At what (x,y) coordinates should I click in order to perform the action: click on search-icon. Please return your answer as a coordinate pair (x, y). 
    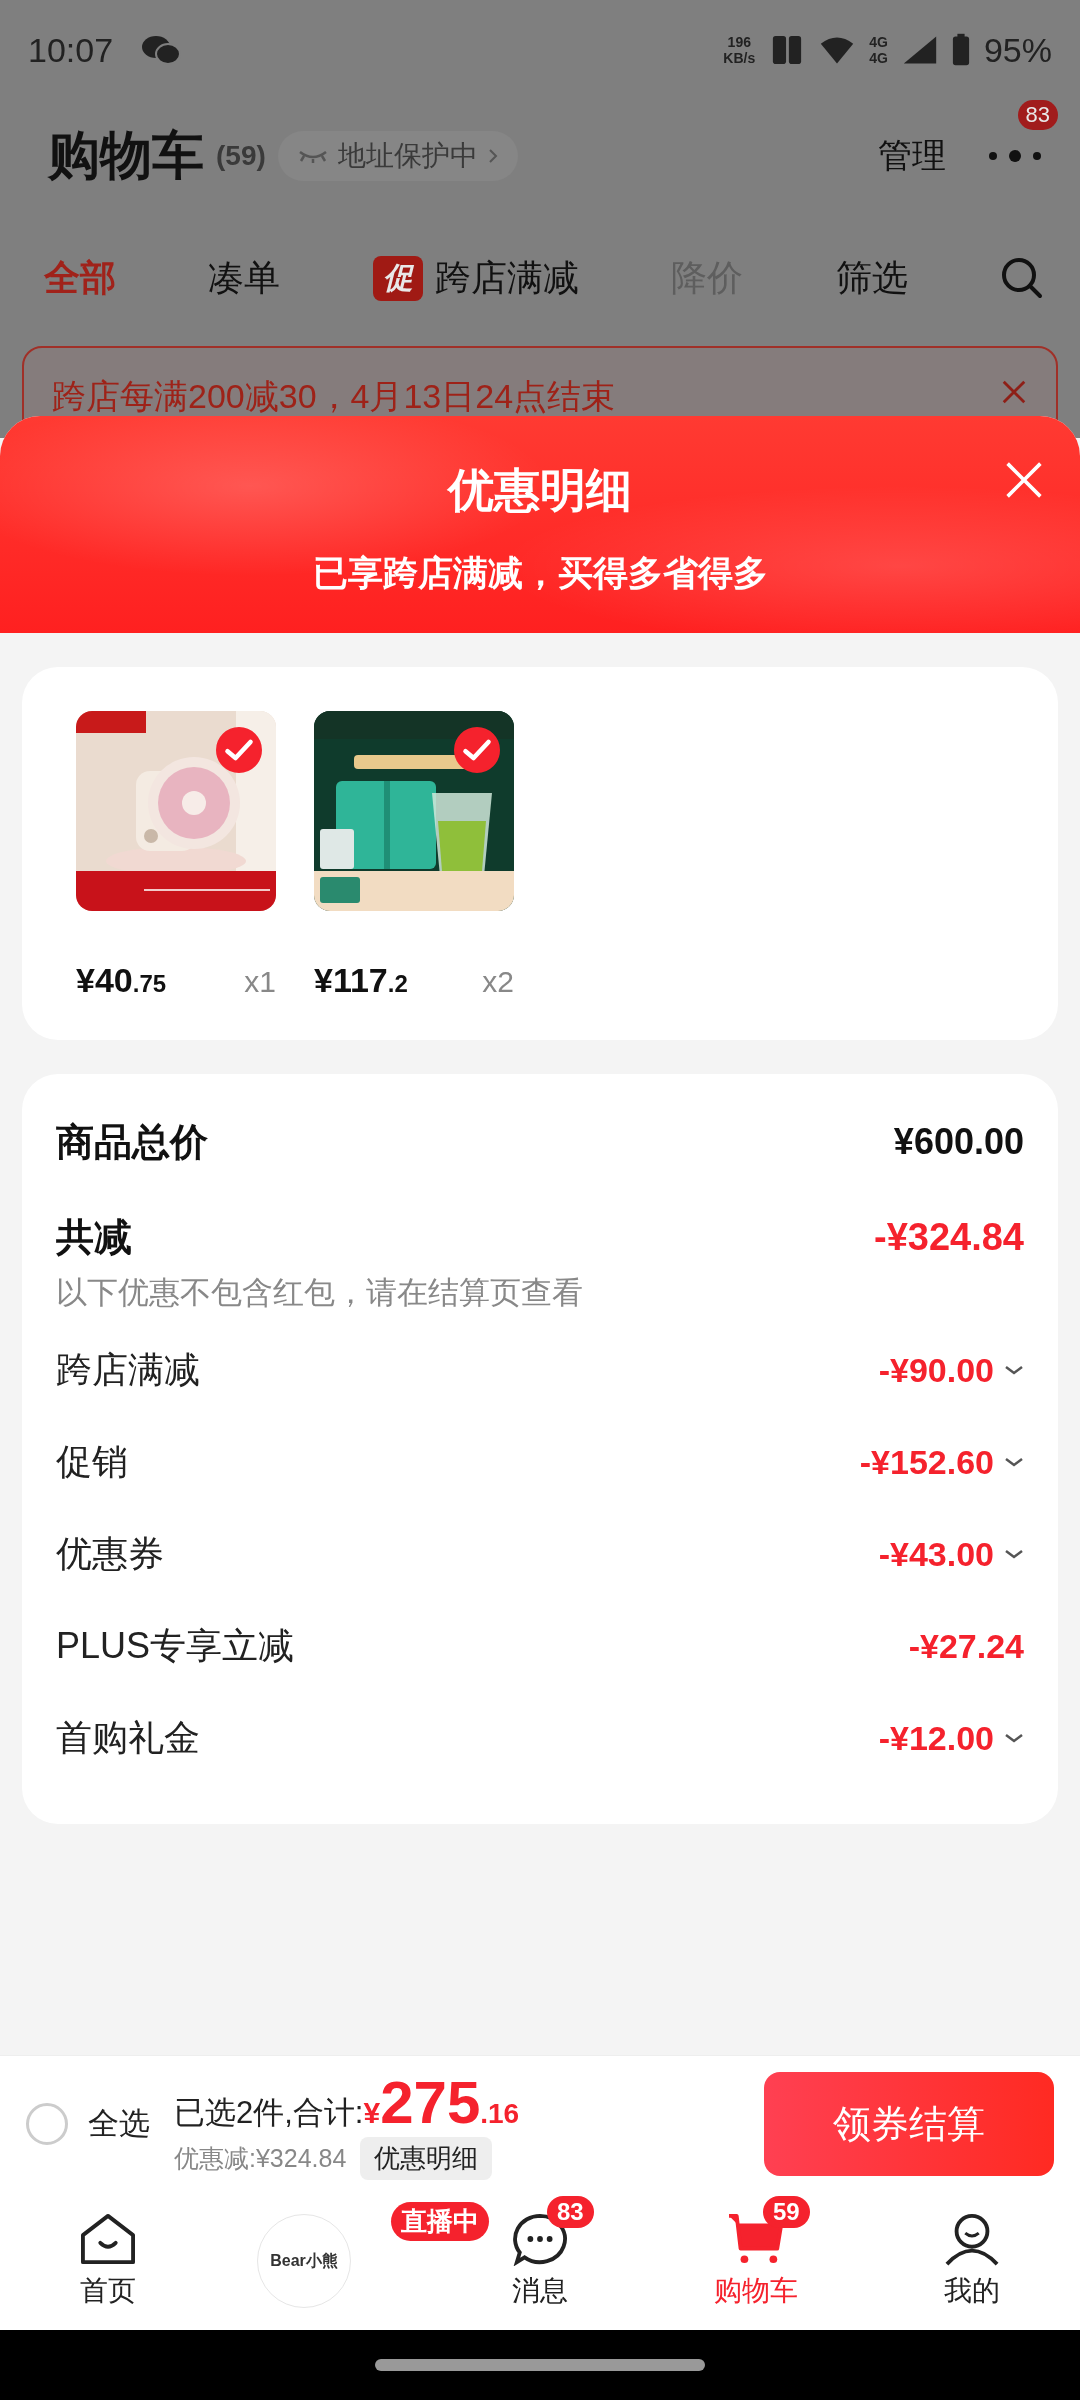
    Looking at the image, I should click on (1021, 278).